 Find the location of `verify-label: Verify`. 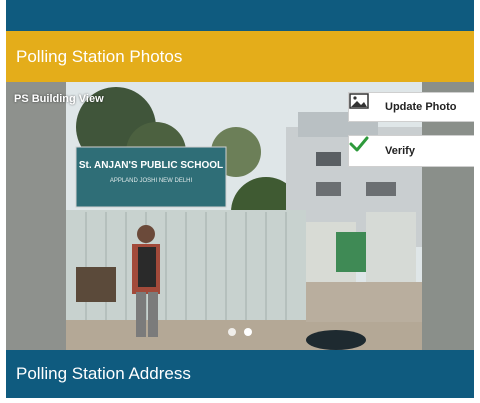

verify-label: Verify is located at coordinates (400, 151).